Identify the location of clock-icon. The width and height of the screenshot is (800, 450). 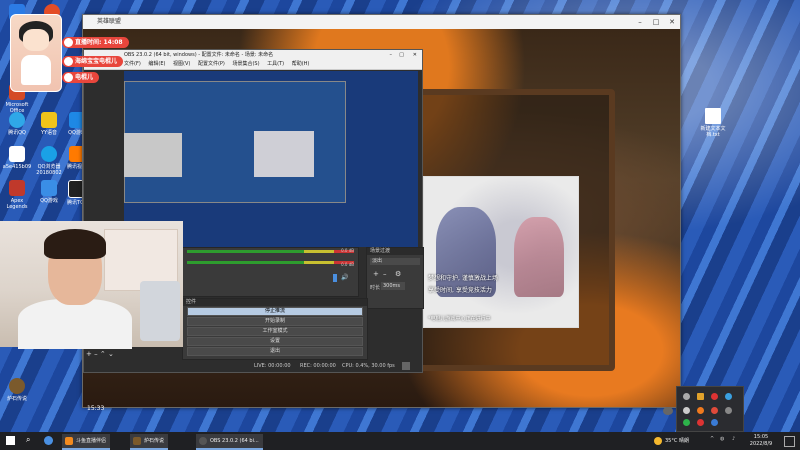
(68, 42).